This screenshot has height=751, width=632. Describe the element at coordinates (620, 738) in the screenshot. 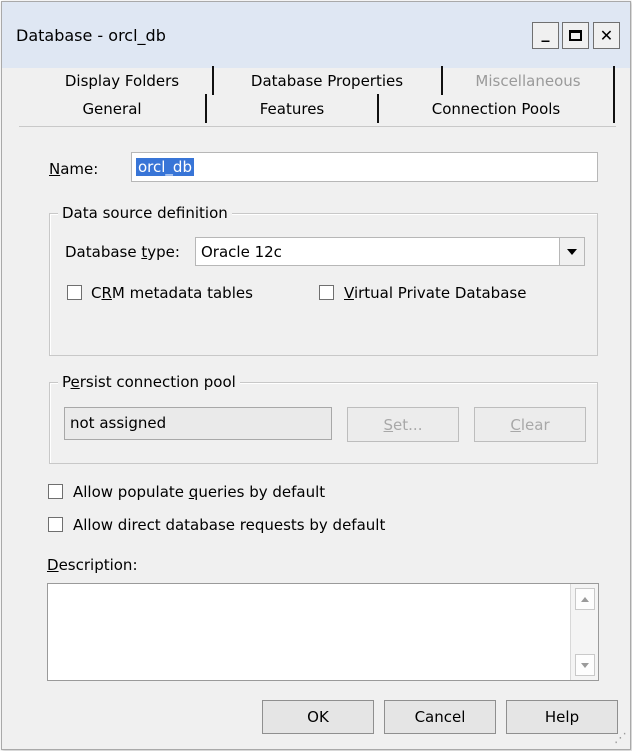

I see `resize-grip-icon: ⋰` at that location.